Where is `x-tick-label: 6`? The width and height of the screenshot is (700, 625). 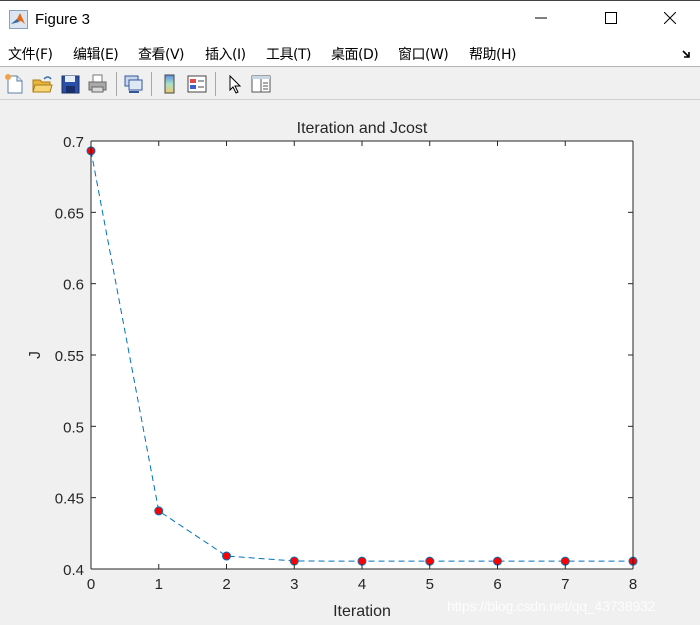 x-tick-label: 6 is located at coordinates (497, 584).